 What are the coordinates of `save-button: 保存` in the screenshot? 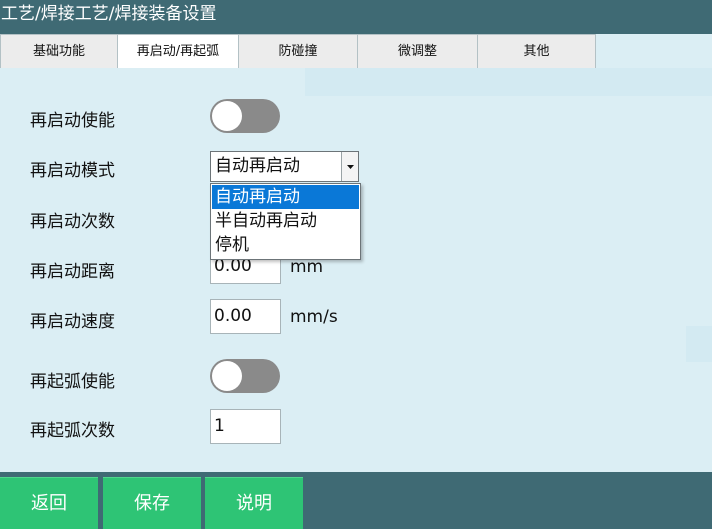 It's located at (152, 503).